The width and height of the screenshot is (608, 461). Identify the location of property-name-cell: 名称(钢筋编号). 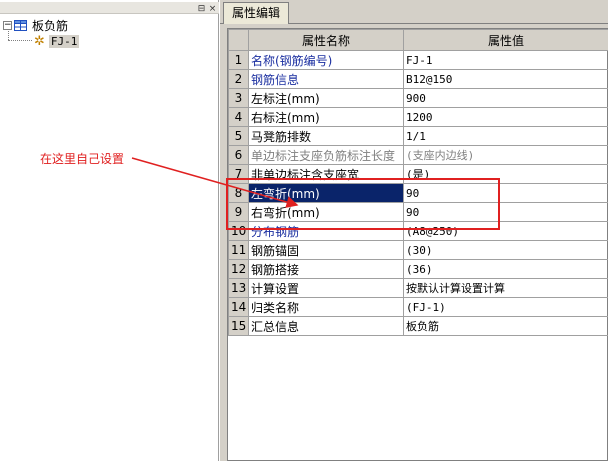
(326, 60).